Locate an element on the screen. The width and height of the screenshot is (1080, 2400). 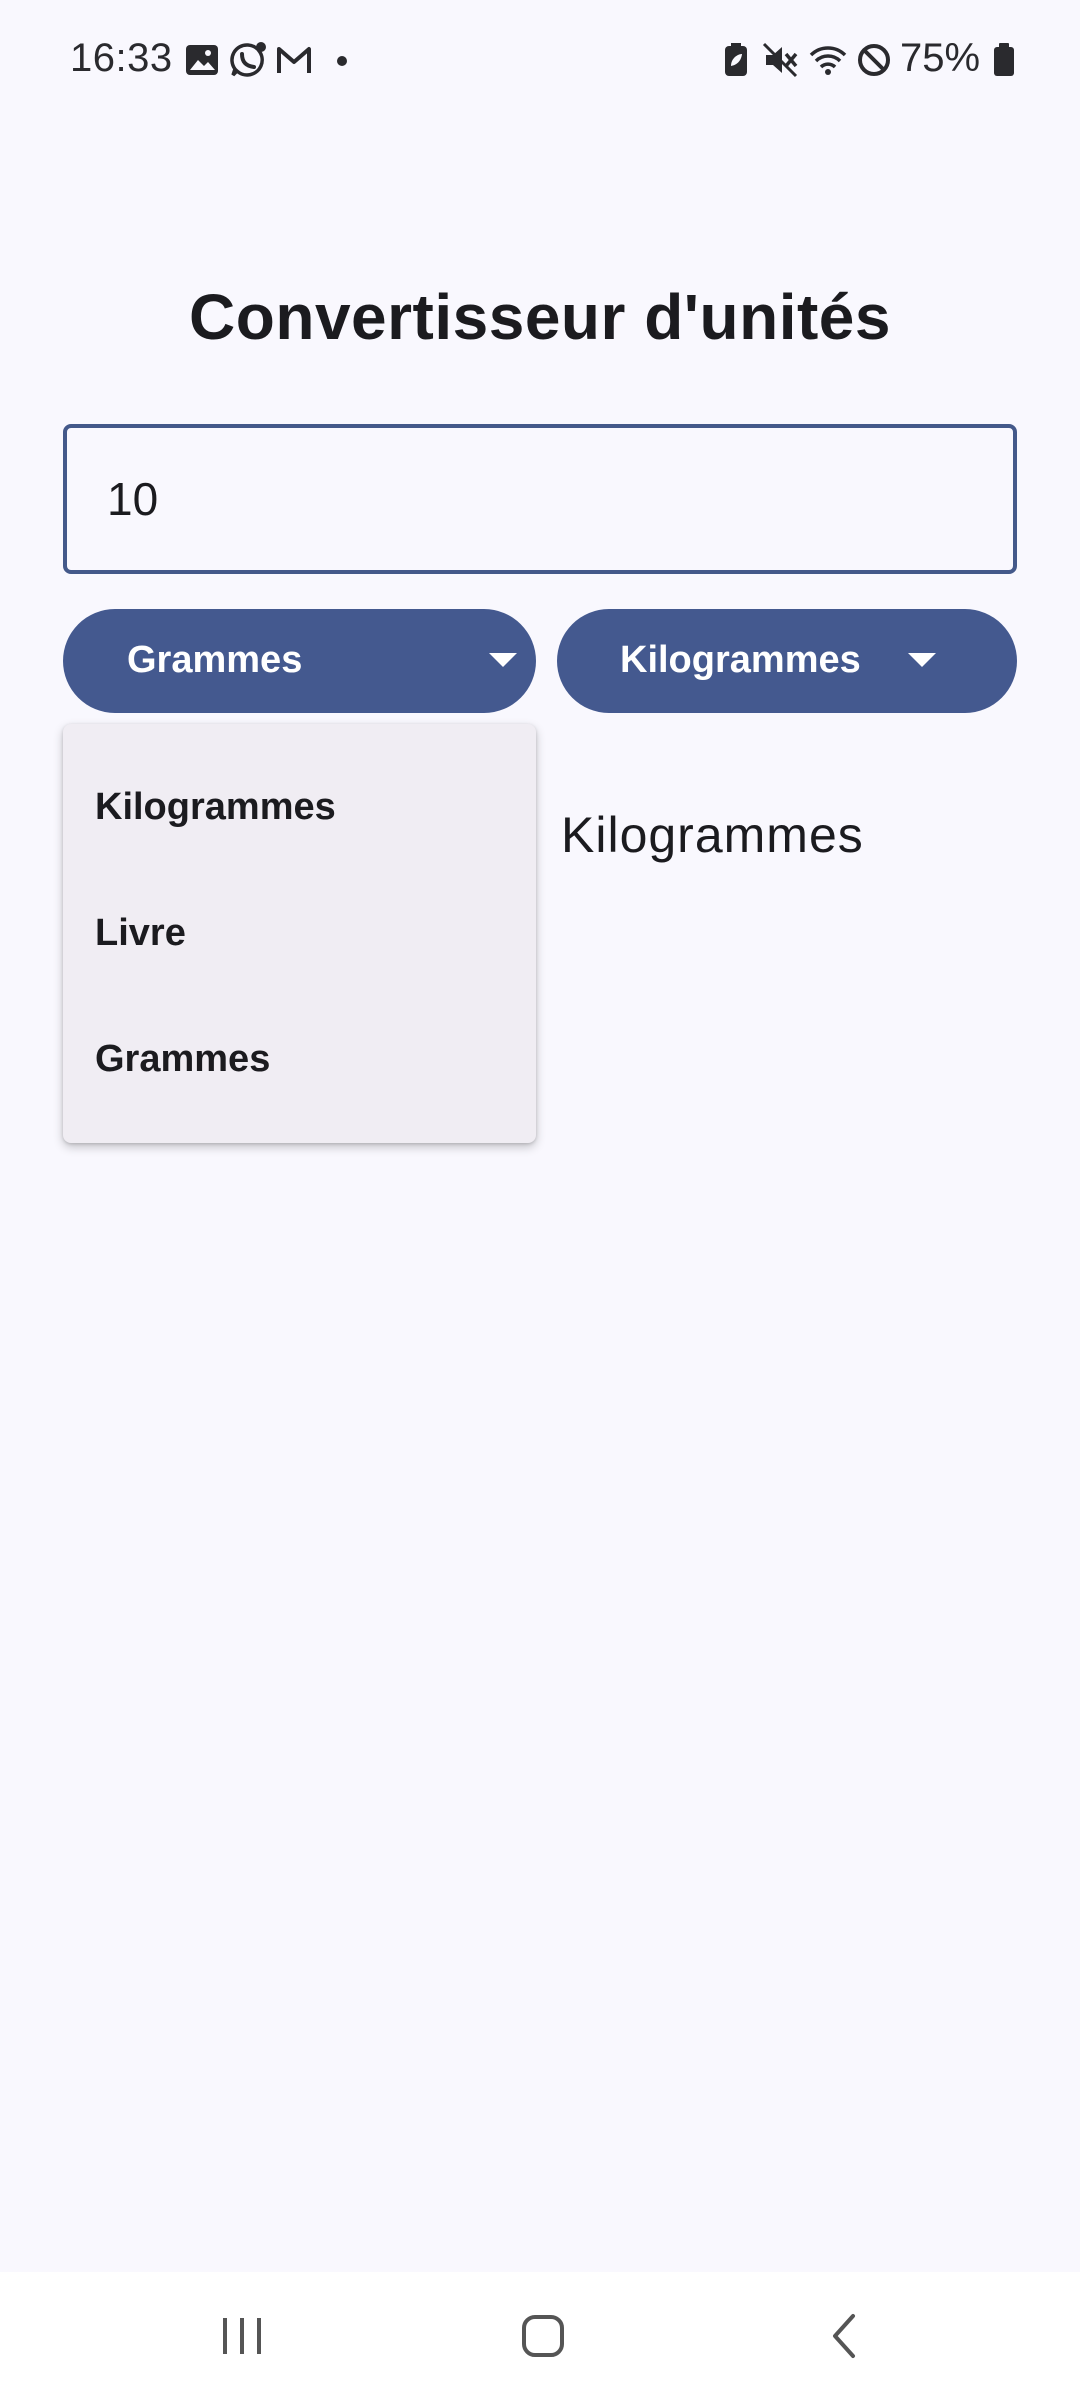
battery-percentage: 75% is located at coordinates (940, 58).